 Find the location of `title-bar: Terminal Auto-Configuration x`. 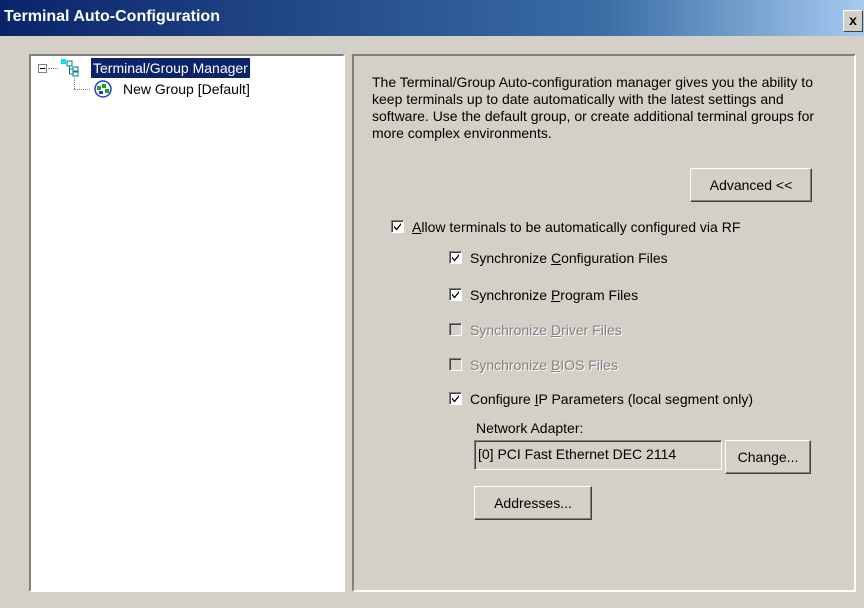

title-bar: Terminal Auto-Configuration x is located at coordinates (432, 18).